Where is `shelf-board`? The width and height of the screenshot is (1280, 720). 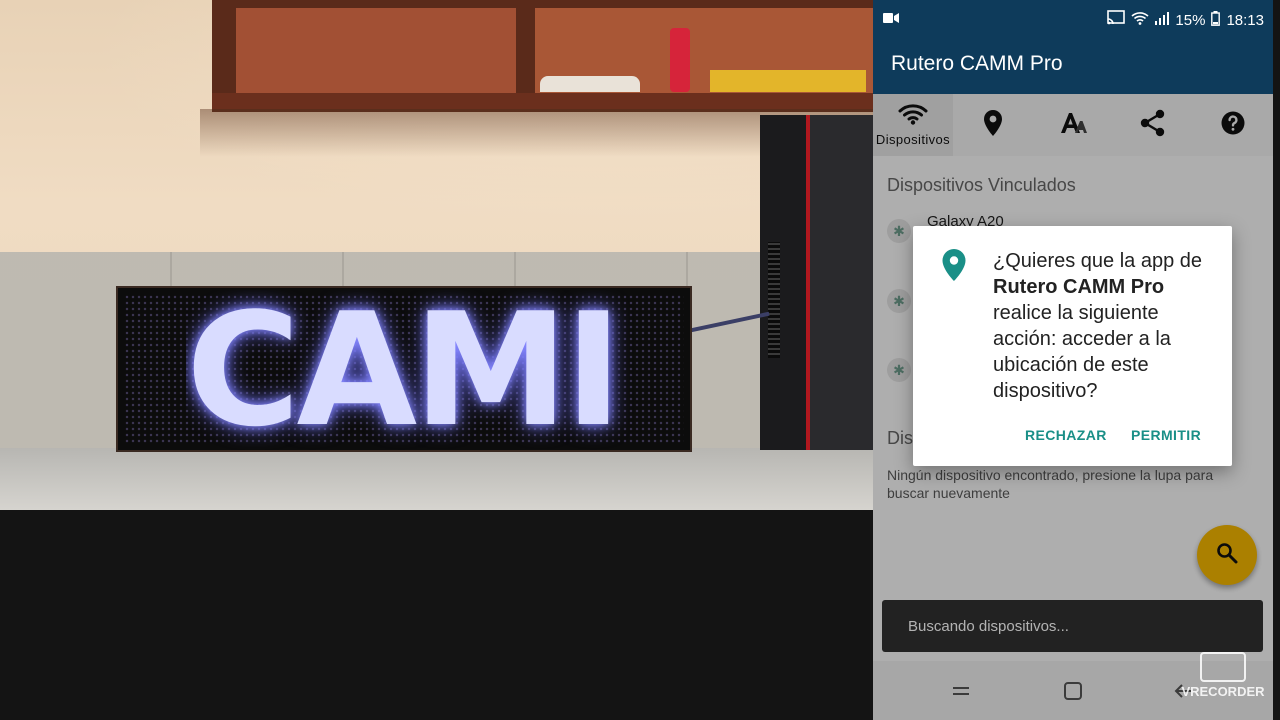 shelf-board is located at coordinates (542, 101).